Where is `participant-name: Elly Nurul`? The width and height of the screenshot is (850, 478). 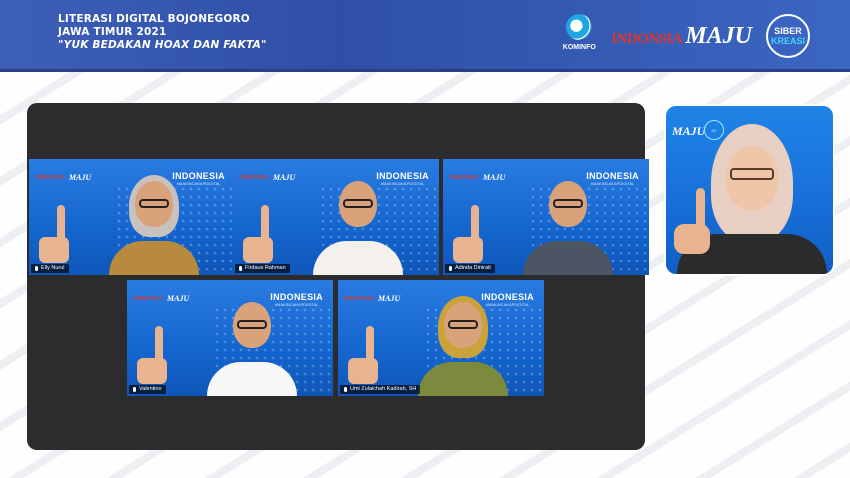 participant-name: Elly Nurul is located at coordinates (53, 268).